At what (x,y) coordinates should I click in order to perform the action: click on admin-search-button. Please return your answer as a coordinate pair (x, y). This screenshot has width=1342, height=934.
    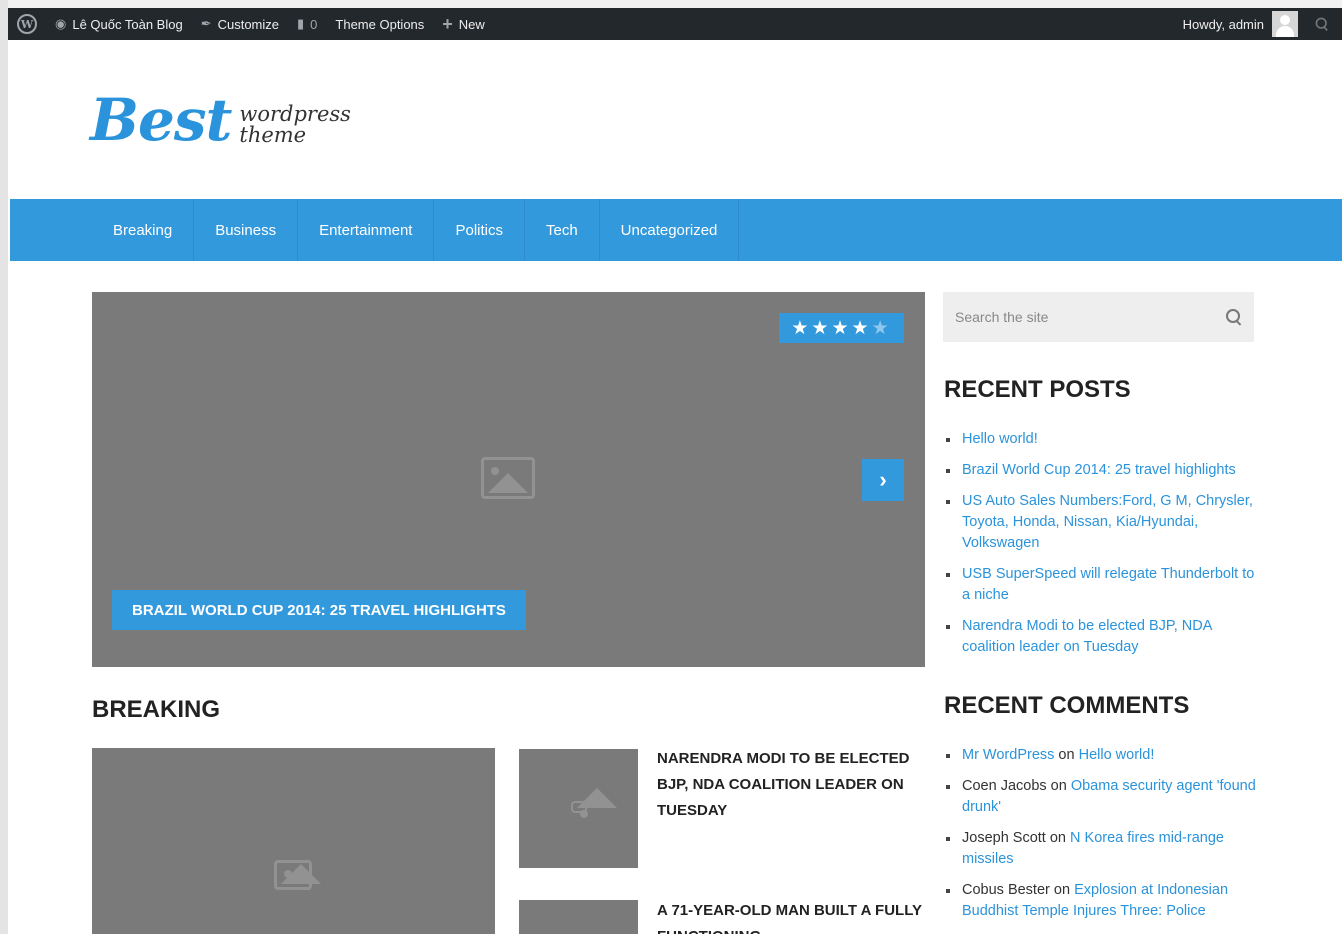
    Looking at the image, I should click on (1322, 24).